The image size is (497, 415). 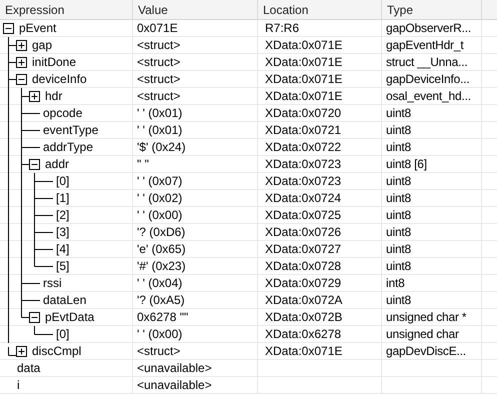 I want to click on location-text: XData:0x6278, so click(x=303, y=334).